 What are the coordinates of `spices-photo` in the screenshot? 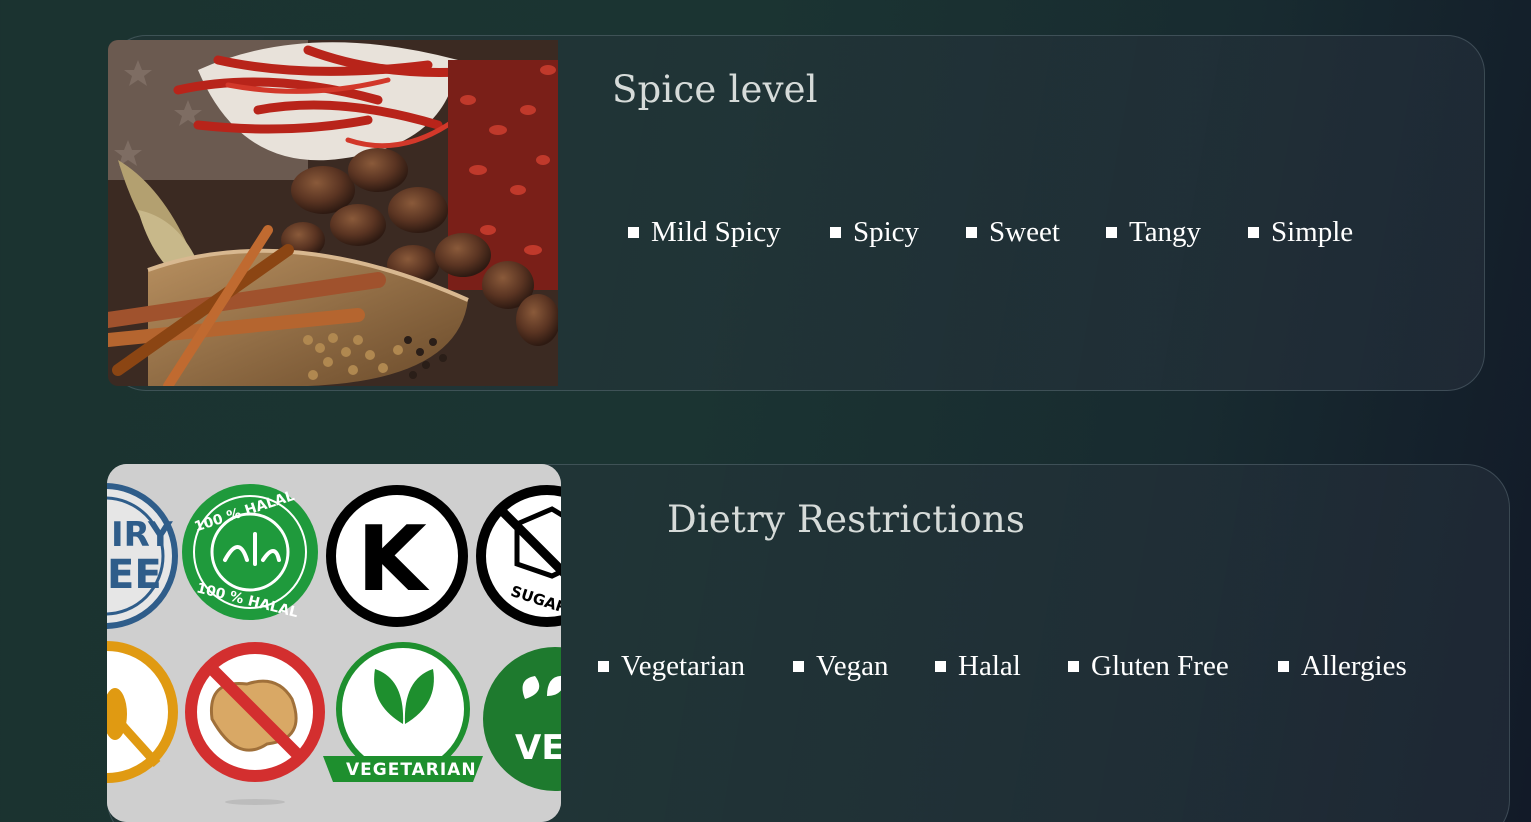 It's located at (333, 213).